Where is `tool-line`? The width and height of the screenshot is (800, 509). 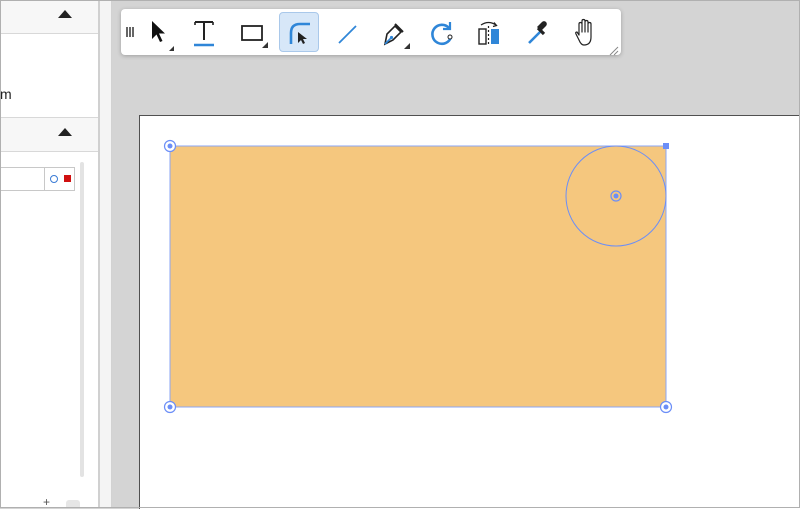 tool-line is located at coordinates (347, 32).